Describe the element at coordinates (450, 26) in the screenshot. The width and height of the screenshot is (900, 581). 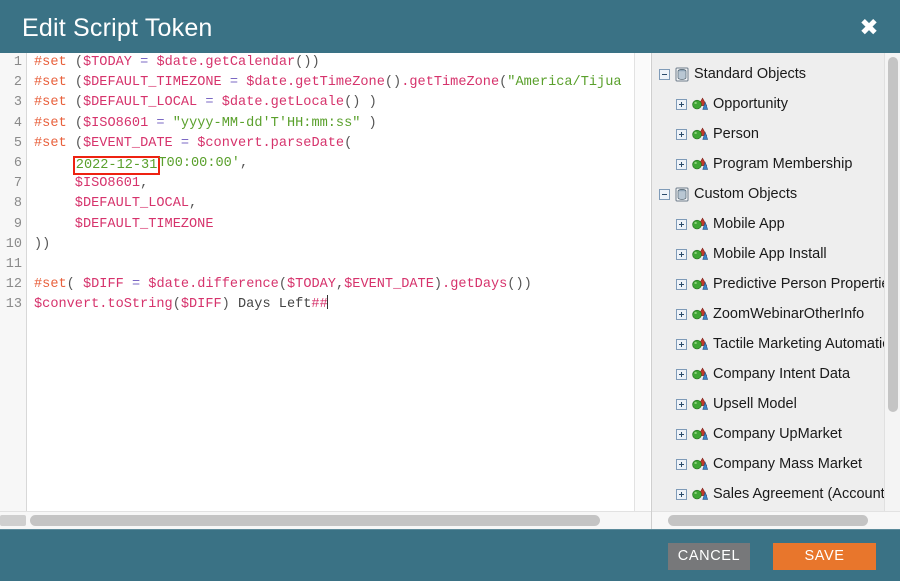
I see `dialog-titlebar: Edit Script Token ✖` at that location.